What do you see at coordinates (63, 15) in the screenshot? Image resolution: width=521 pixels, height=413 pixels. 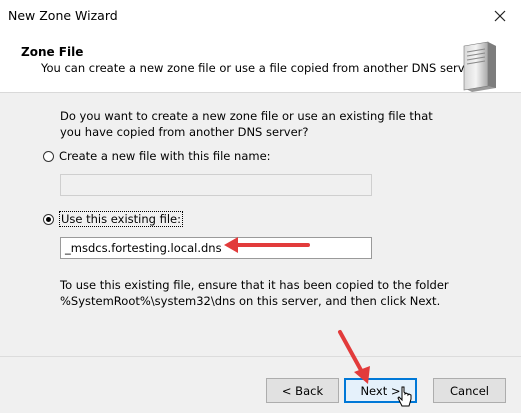 I see `window-title: New Zone Wizard` at bounding box center [63, 15].